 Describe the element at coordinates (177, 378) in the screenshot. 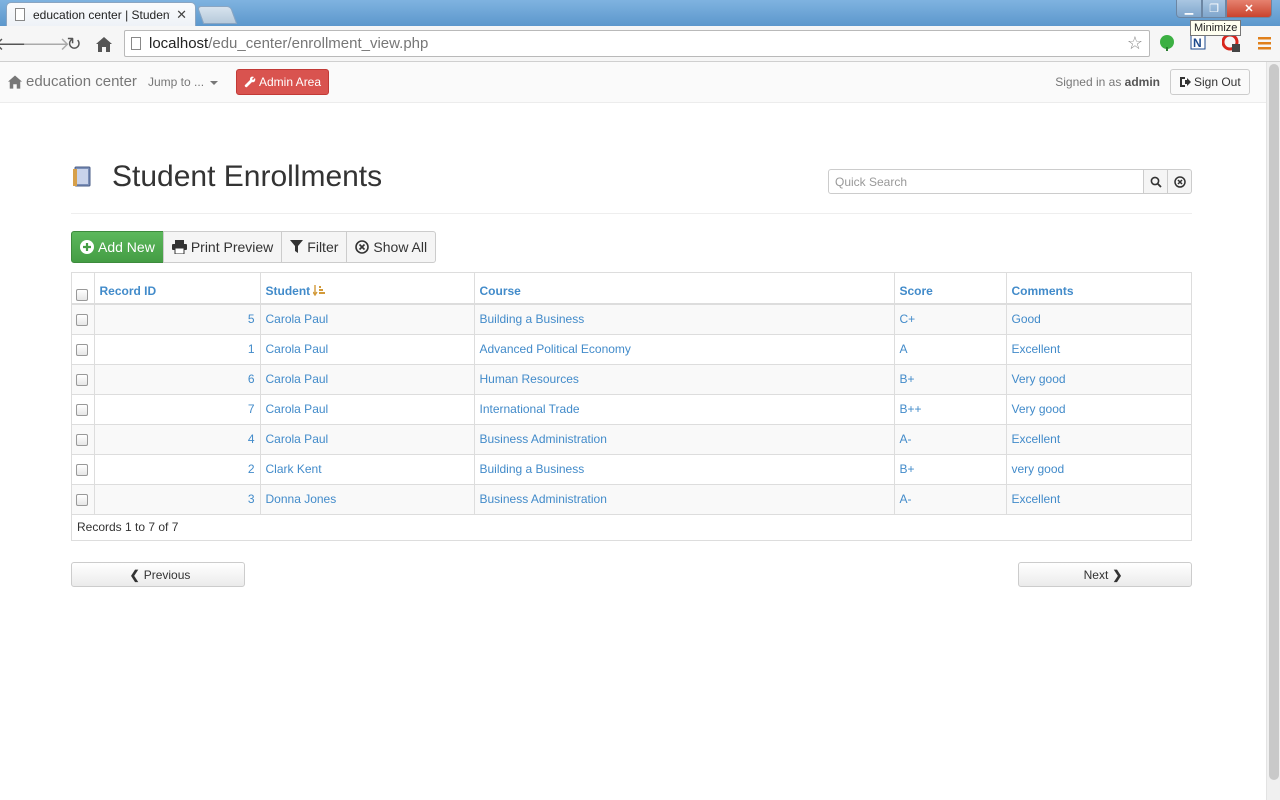

I see `record-id-cell: 6` at that location.